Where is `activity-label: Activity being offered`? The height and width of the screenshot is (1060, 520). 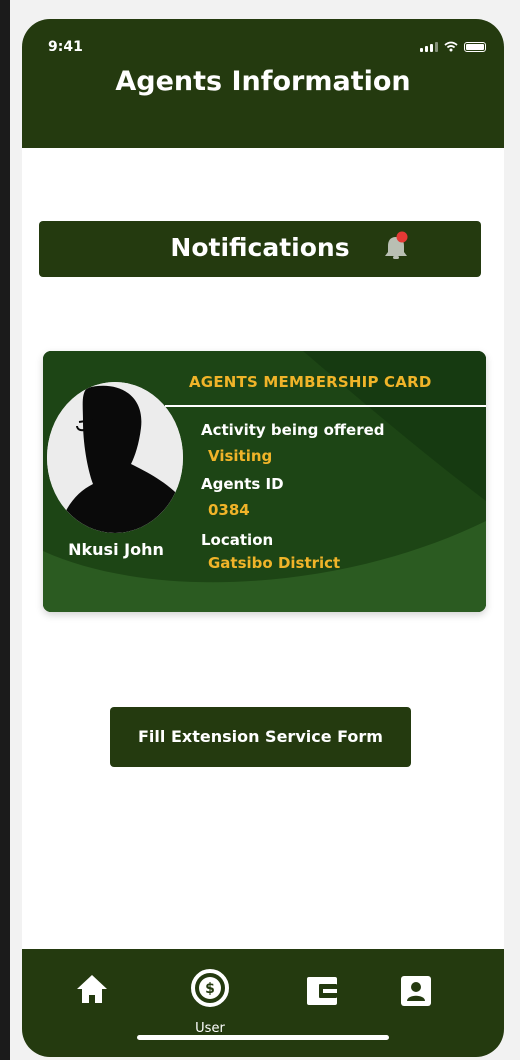
activity-label: Activity being offered is located at coordinates (293, 430).